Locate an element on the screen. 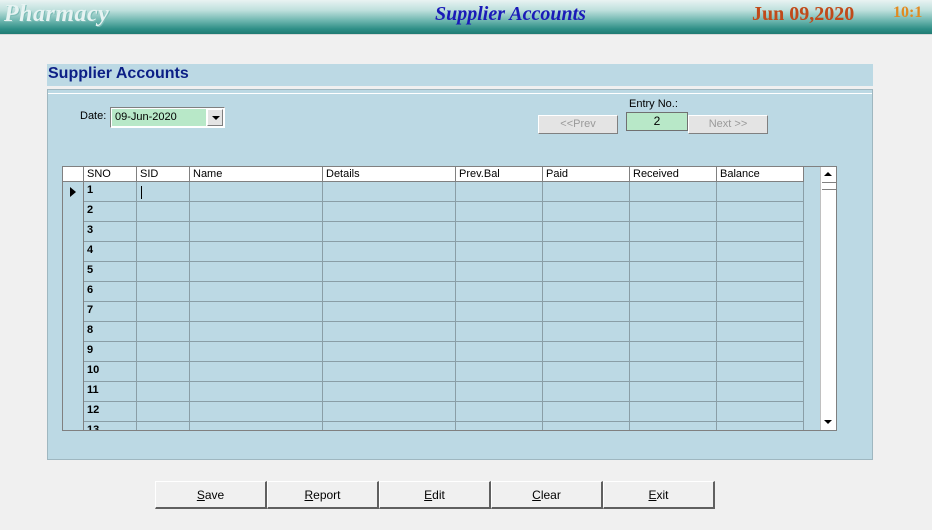 The width and height of the screenshot is (932, 530). table-row: 8 is located at coordinates (433, 332).